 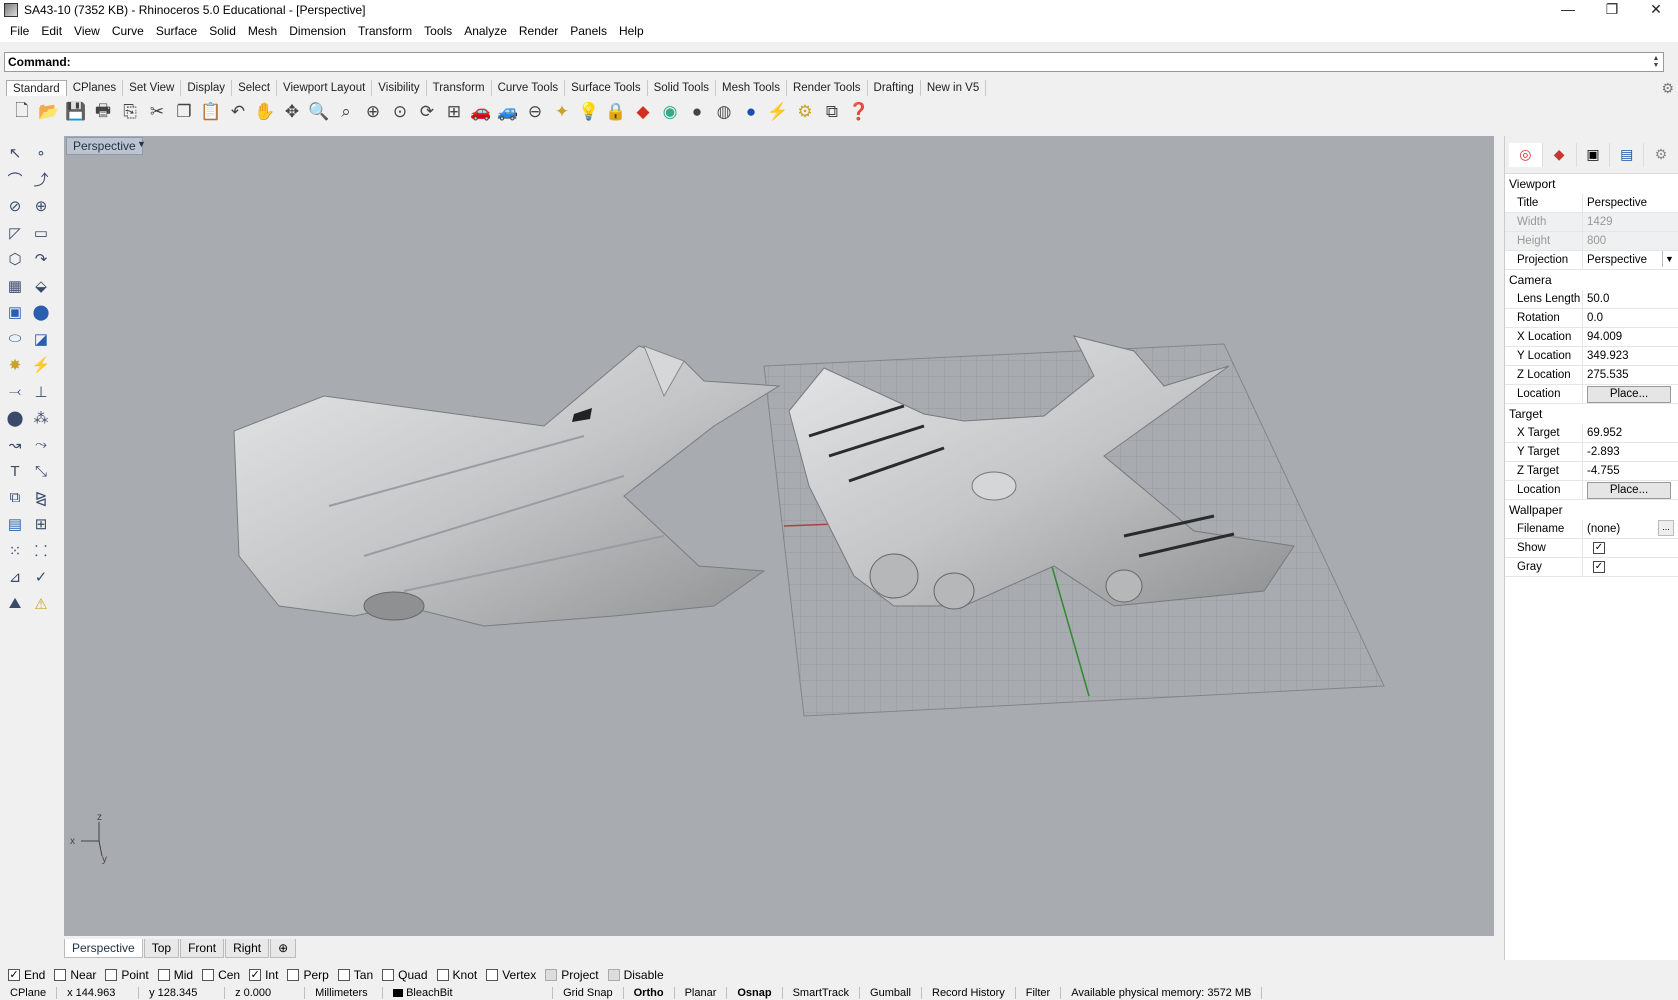 What do you see at coordinates (49, 112) in the screenshot?
I see `open-icon: 📂` at bounding box center [49, 112].